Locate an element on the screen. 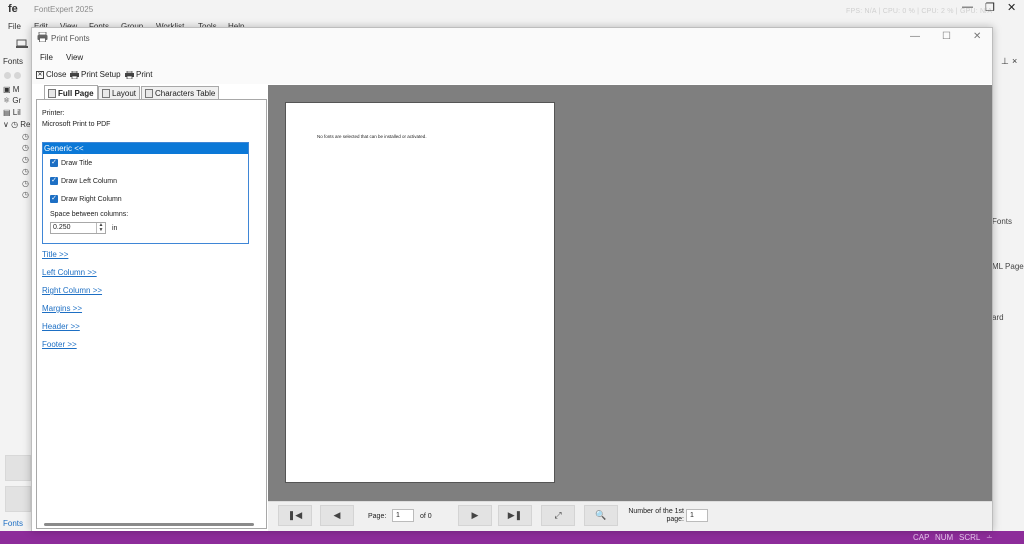 The image size is (1024, 544). draw-left-column-checkbox: ✓ Draw Left Column is located at coordinates (83, 181).